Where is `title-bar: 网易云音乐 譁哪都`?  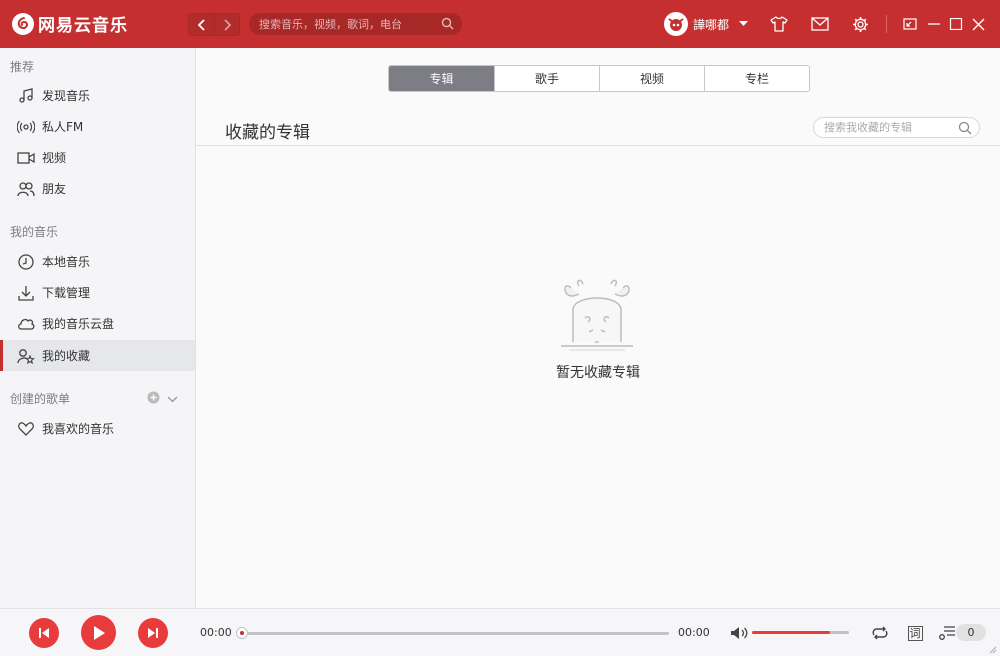 title-bar: 网易云音乐 譁哪都 is located at coordinates (500, 24).